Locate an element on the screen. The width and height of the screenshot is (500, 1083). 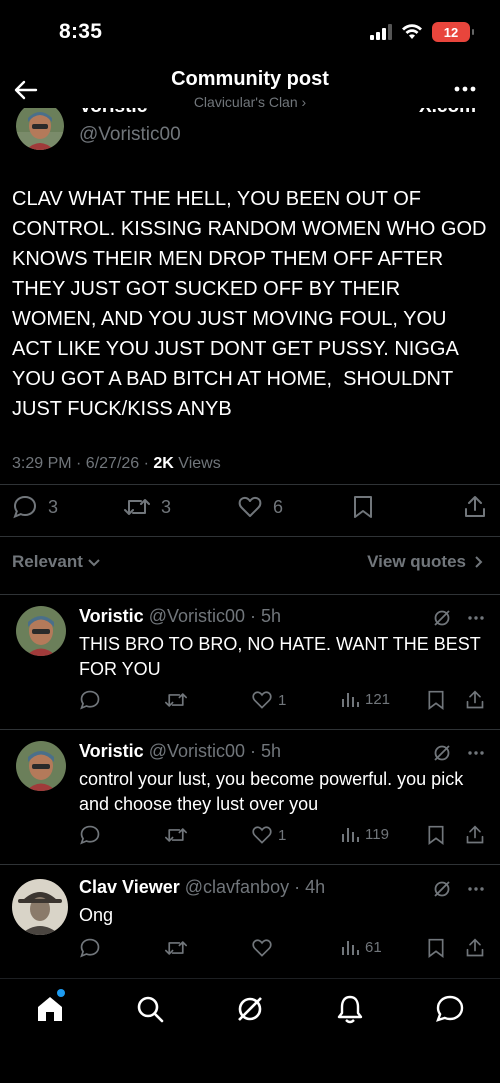
sort-dropdown: Relevant is located at coordinates (56, 562).